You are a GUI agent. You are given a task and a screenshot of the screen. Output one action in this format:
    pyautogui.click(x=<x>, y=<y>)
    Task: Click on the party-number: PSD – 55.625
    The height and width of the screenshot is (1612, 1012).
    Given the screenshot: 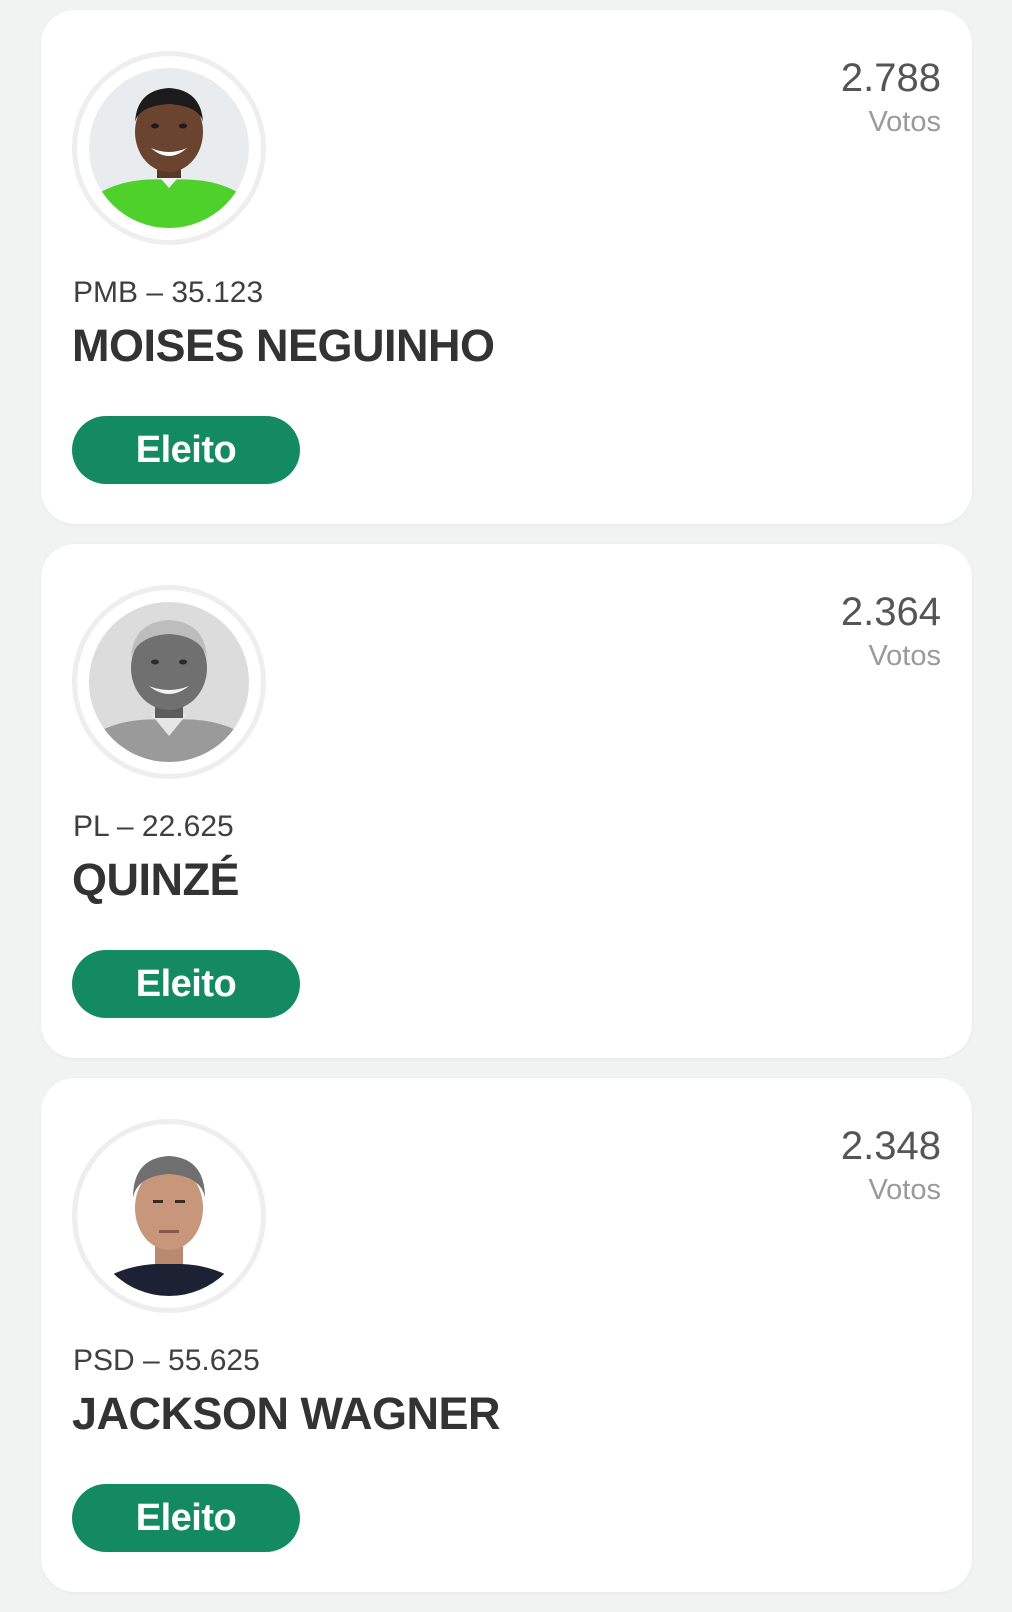 What is the action you would take?
    pyautogui.click(x=166, y=1360)
    